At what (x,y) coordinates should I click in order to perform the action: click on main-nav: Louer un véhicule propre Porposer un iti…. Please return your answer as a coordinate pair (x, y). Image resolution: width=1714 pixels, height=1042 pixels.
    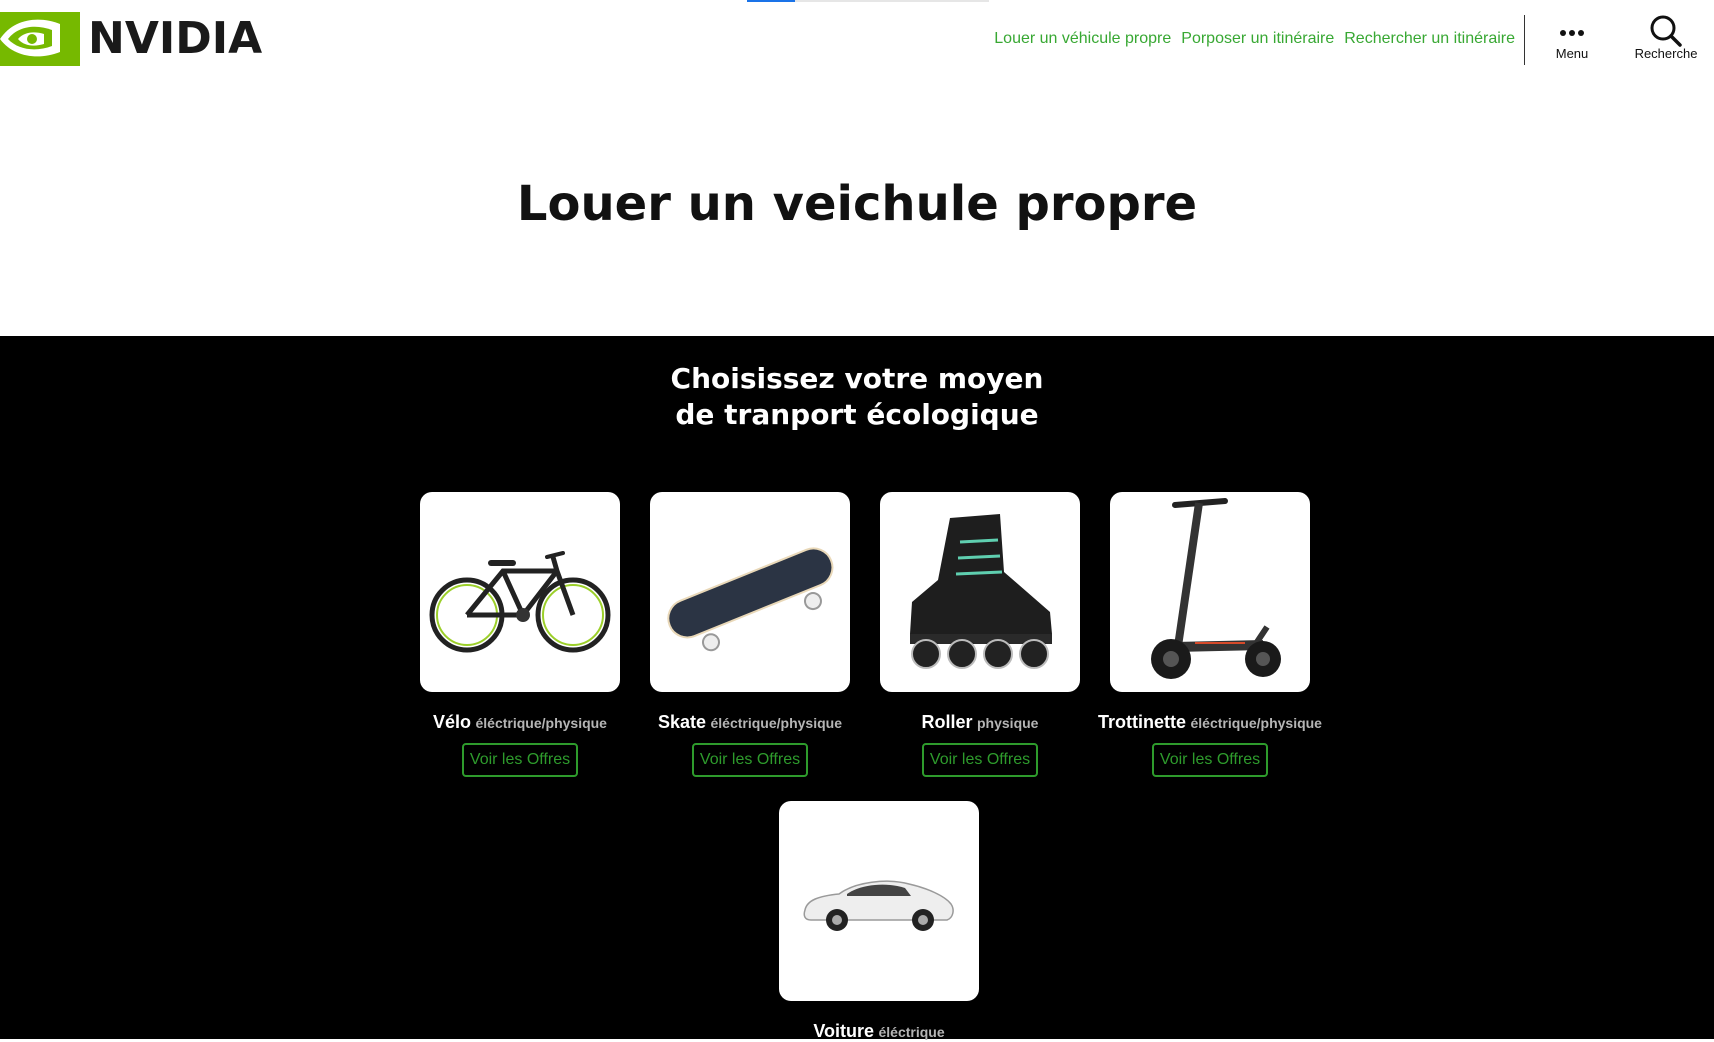
    Looking at the image, I should click on (1254, 39).